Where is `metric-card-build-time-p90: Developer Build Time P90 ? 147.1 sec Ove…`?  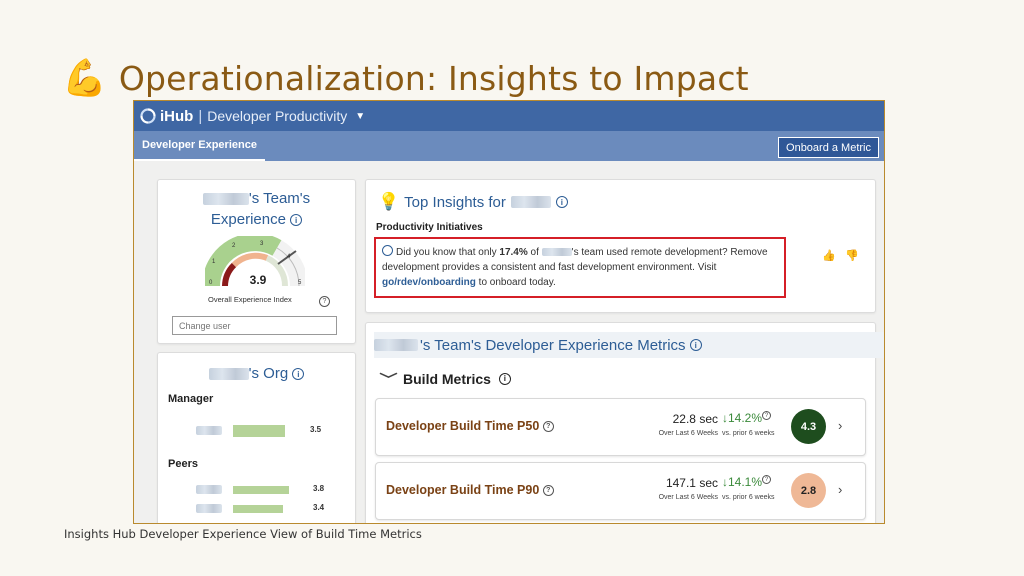 metric-card-build-time-p90: Developer Build Time P90 ? 147.1 sec Ove… is located at coordinates (620, 491).